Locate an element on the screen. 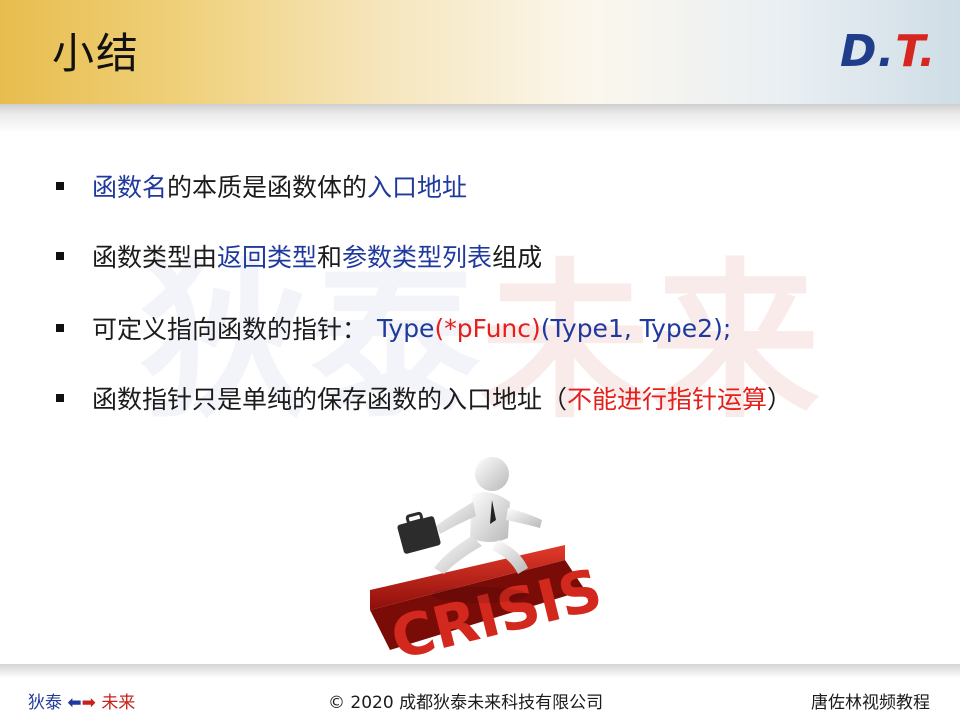  code-pointer: (*pFunc) is located at coordinates (487, 328).